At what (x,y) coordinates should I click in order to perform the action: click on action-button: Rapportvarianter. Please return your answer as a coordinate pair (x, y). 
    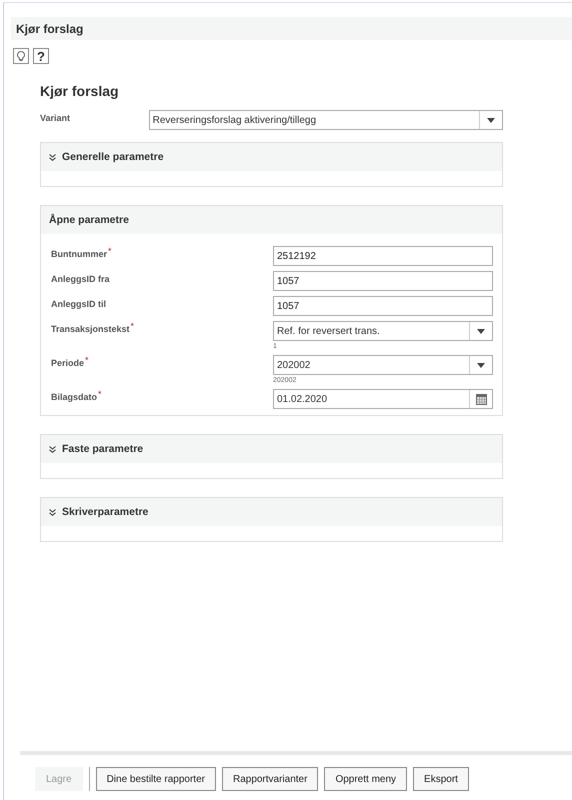
    Looking at the image, I should click on (270, 779).